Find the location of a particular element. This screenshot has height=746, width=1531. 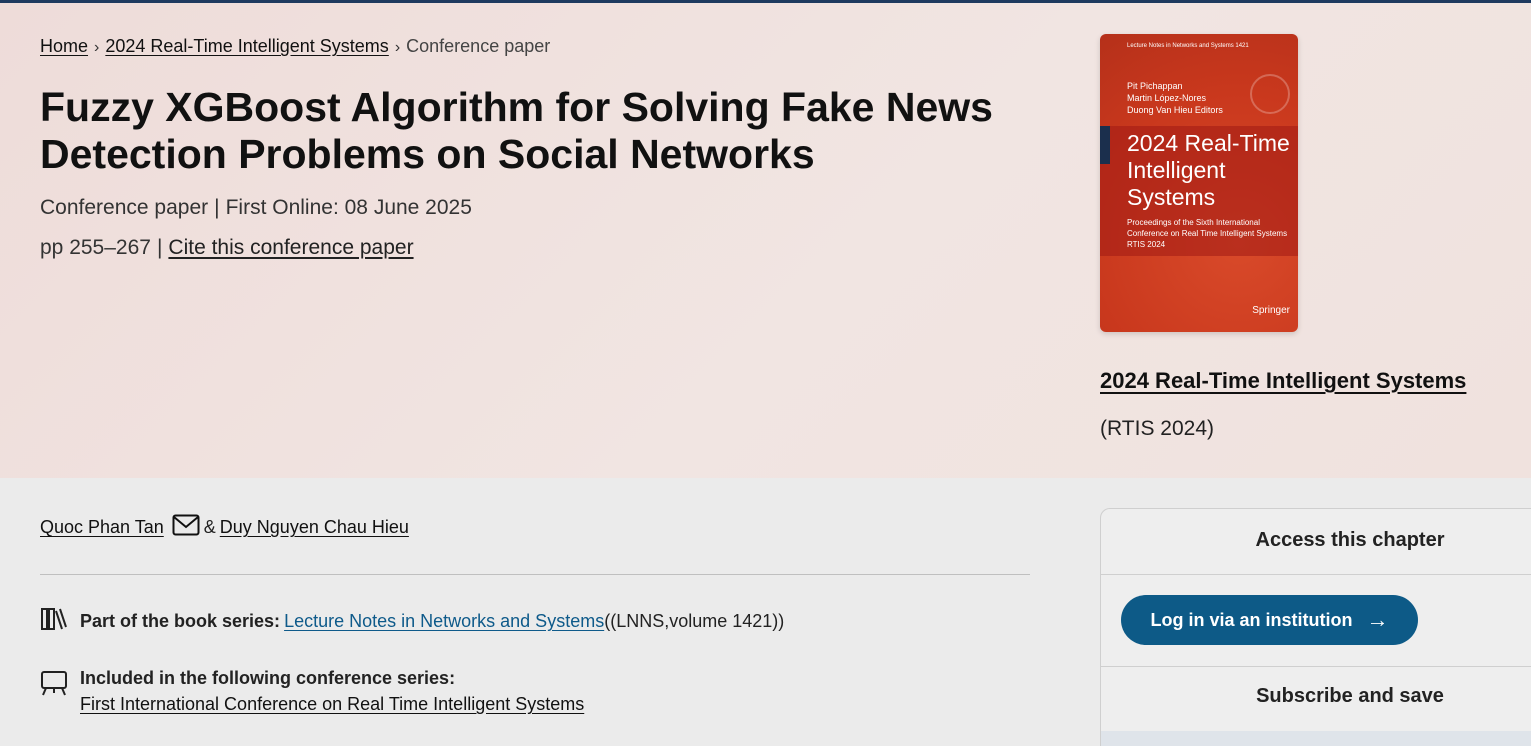

cover-editor: Martin López-Nores is located at coordinates (1167, 98).